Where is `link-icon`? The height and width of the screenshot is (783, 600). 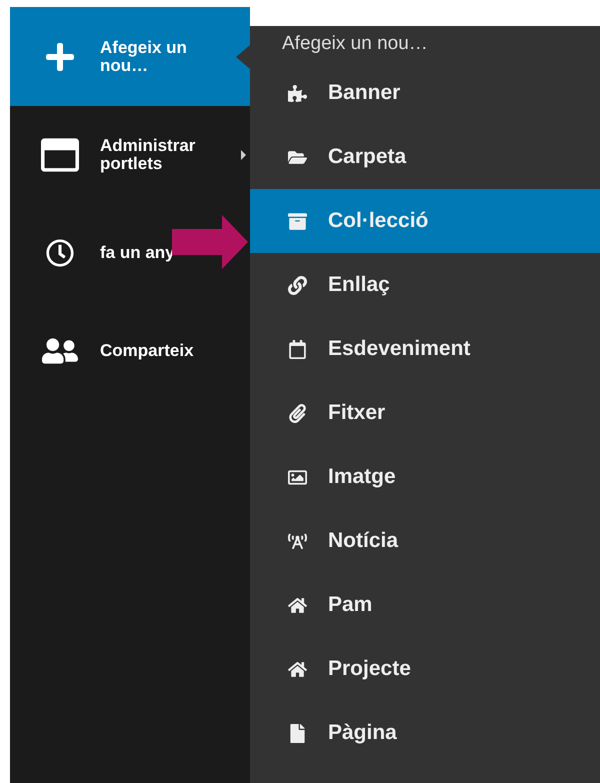 link-icon is located at coordinates (297, 285).